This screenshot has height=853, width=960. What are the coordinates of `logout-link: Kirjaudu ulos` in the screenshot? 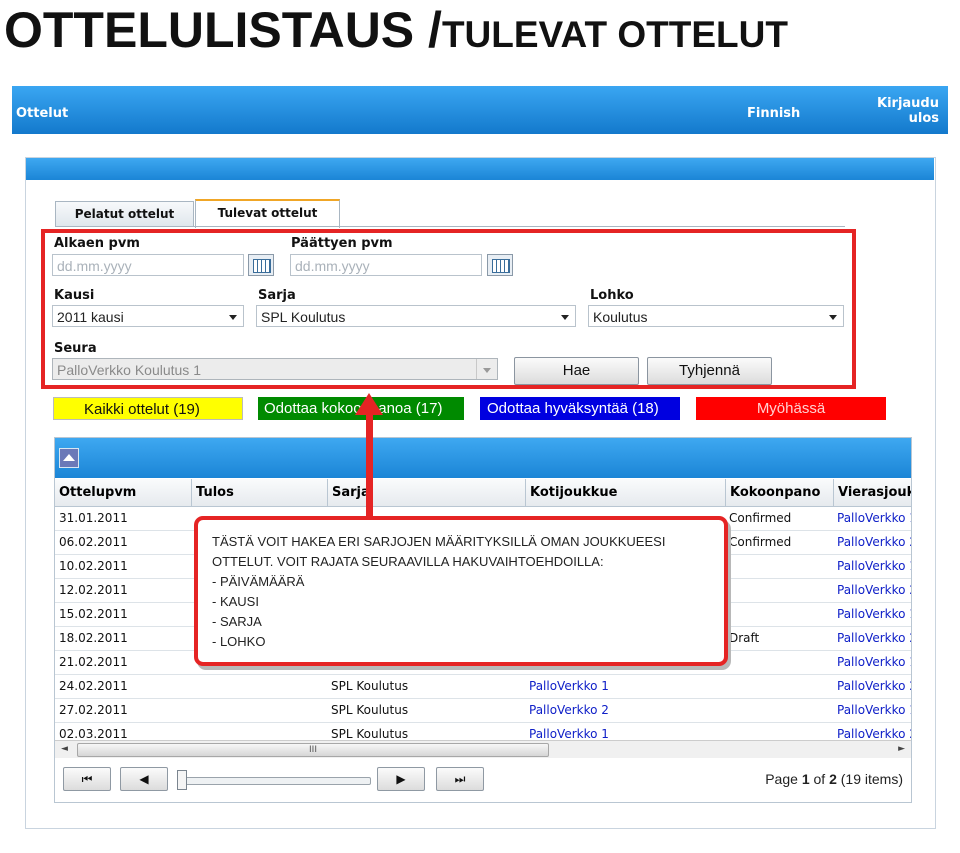 It's located at (898, 111).